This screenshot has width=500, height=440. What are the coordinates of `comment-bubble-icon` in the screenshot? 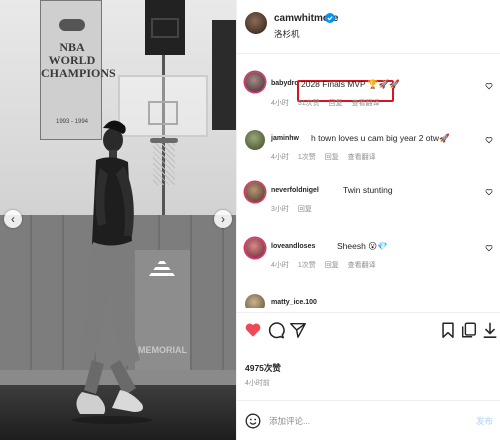 It's located at (276, 330).